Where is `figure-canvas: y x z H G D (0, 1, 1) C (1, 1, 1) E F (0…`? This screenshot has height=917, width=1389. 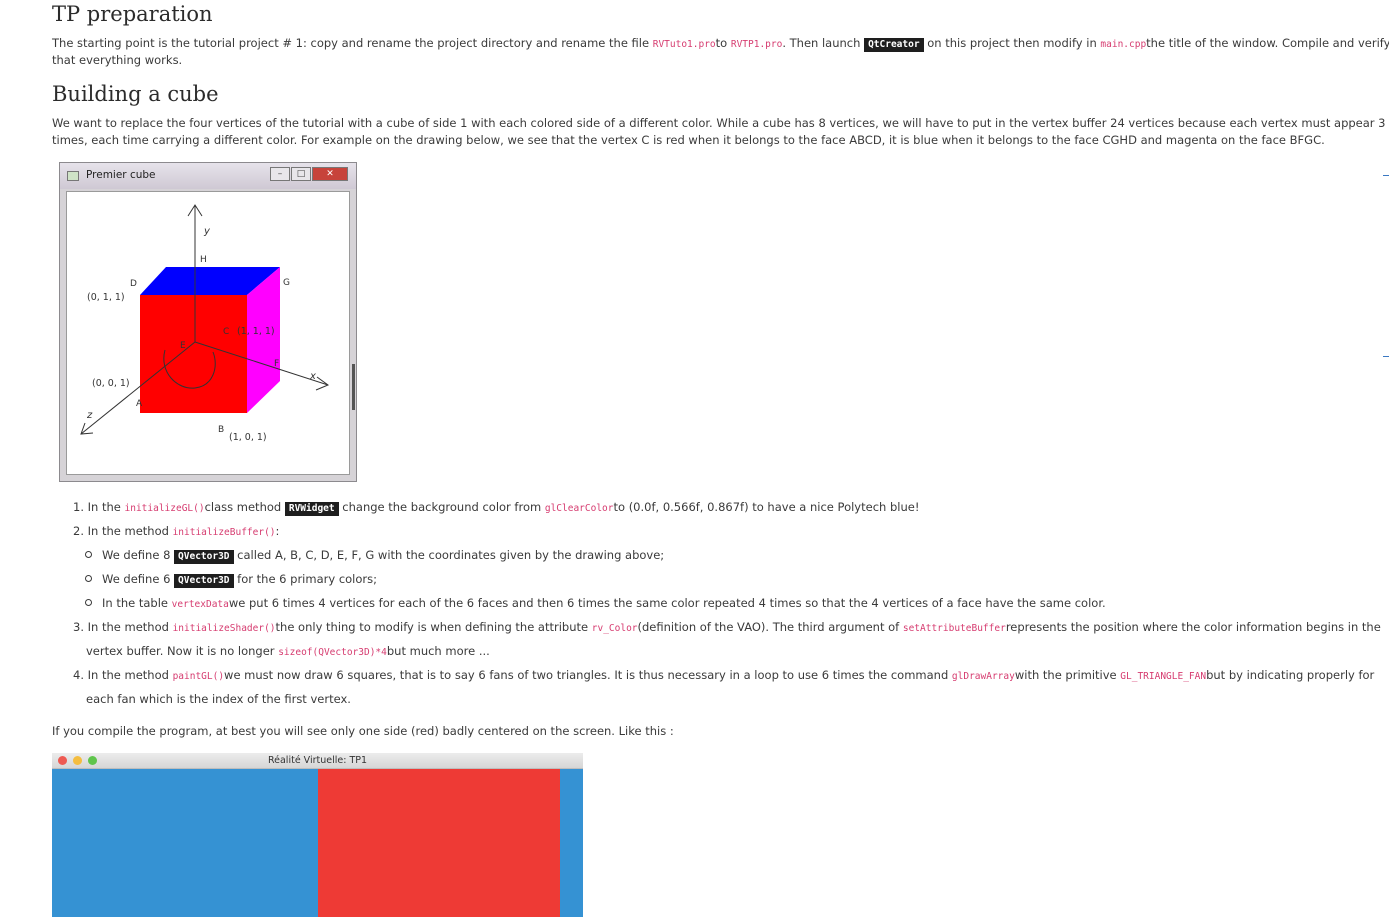
figure-canvas: y x z H G D (0, 1, 1) C (1, 1, 1) E F (0… is located at coordinates (208, 333).